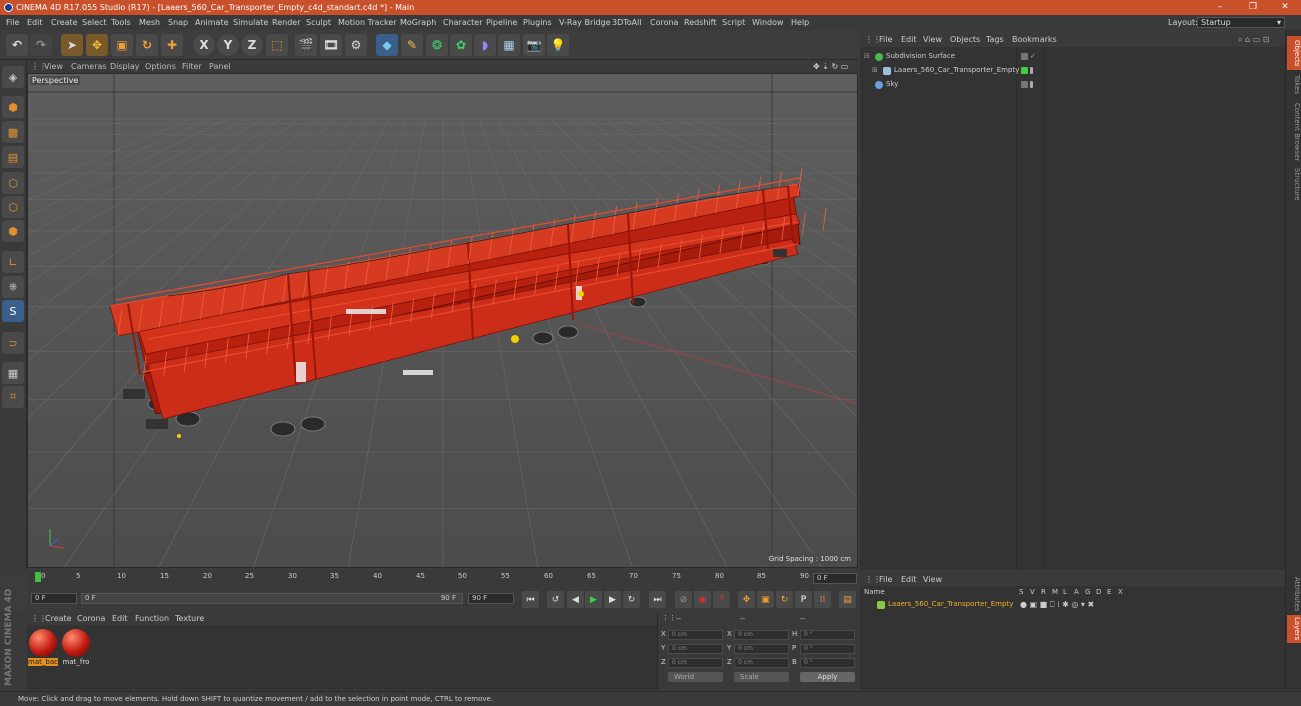  Describe the element at coordinates (1285, 7) in the screenshot. I see `close-button: ✕` at that location.